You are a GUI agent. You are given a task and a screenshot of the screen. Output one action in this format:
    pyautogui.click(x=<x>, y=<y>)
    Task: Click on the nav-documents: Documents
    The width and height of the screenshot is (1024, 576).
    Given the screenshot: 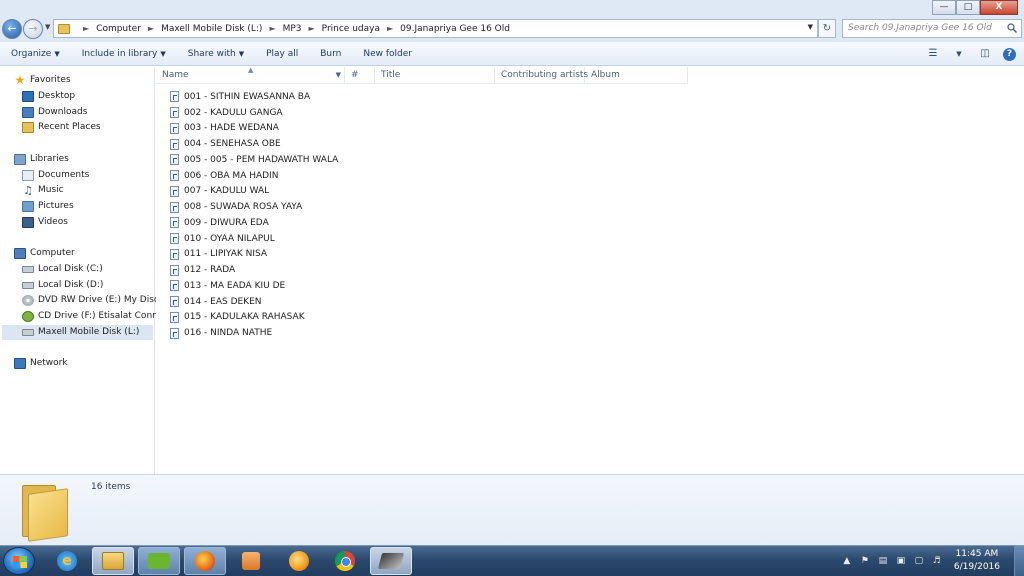 What is the action you would take?
    pyautogui.click(x=55, y=175)
    